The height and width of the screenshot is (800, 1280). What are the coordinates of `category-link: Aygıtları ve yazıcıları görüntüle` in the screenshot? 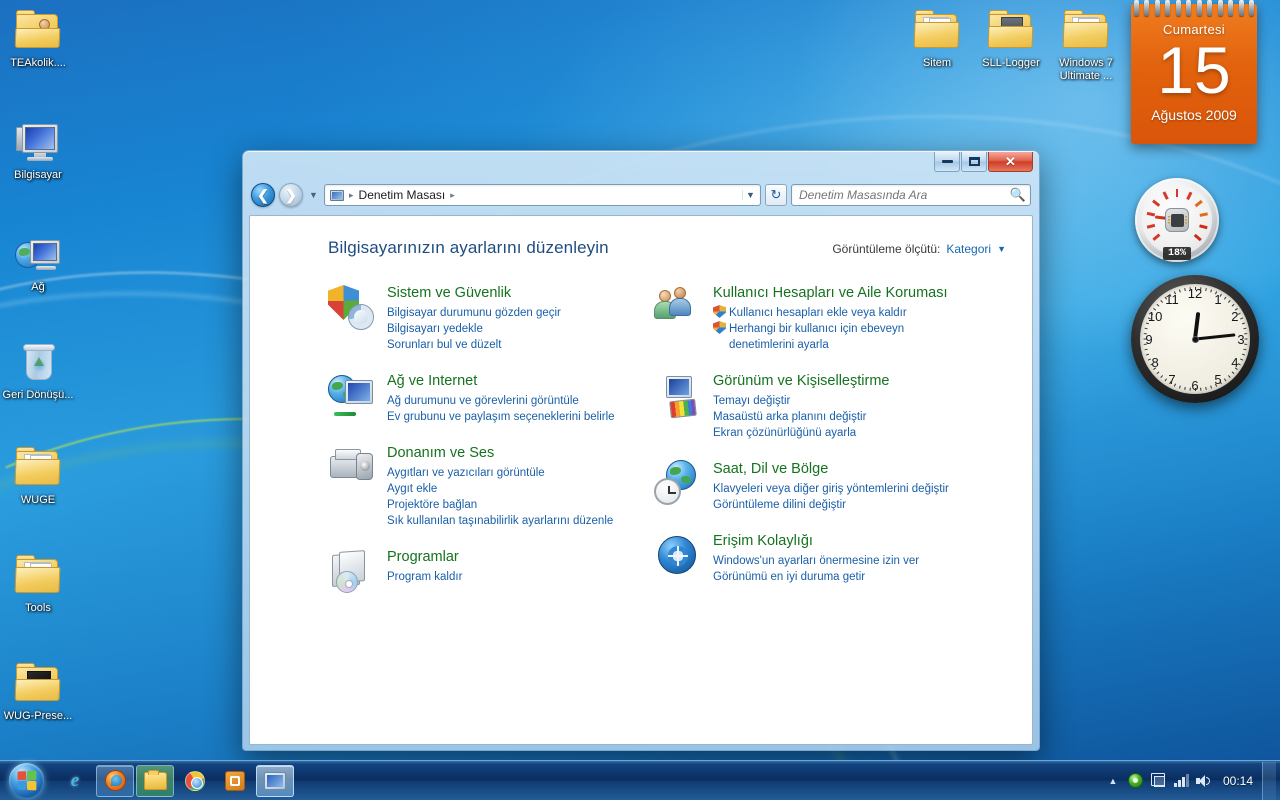 It's located at (500, 473).